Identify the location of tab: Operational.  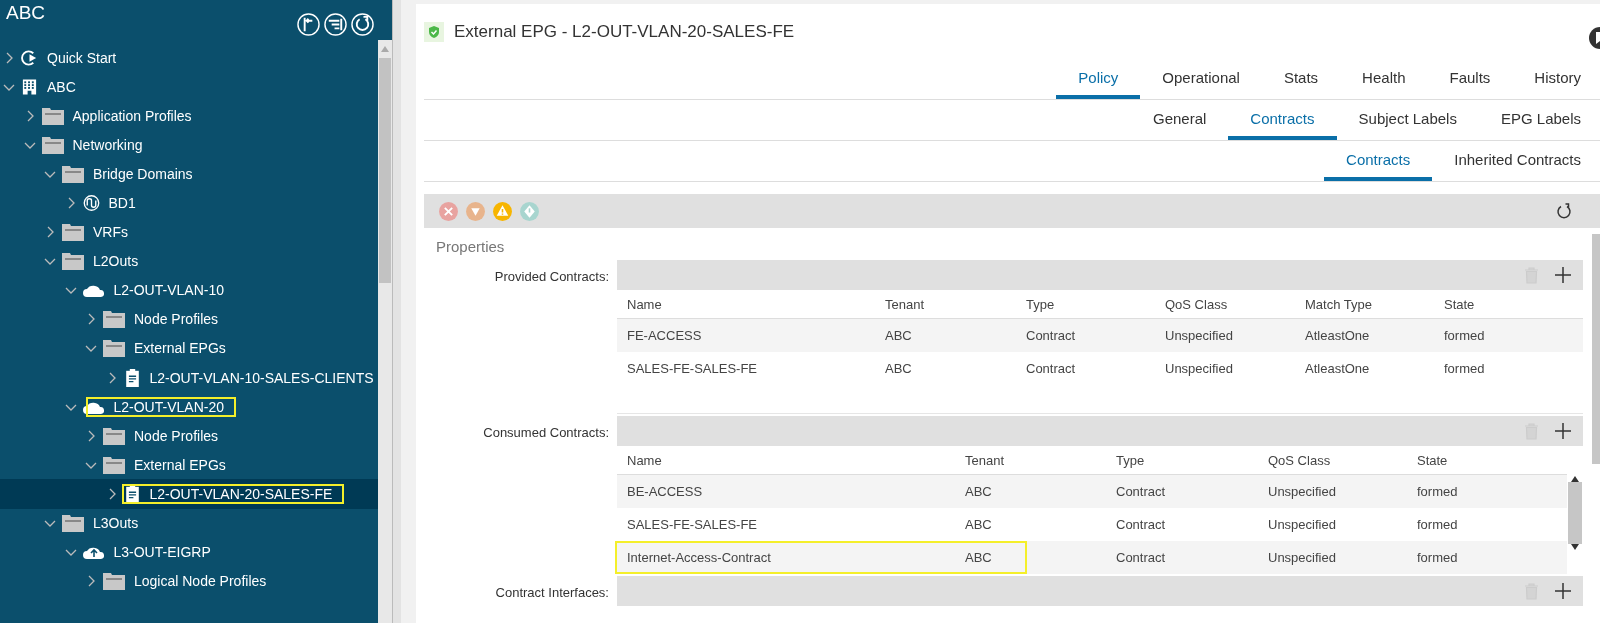
(1201, 79).